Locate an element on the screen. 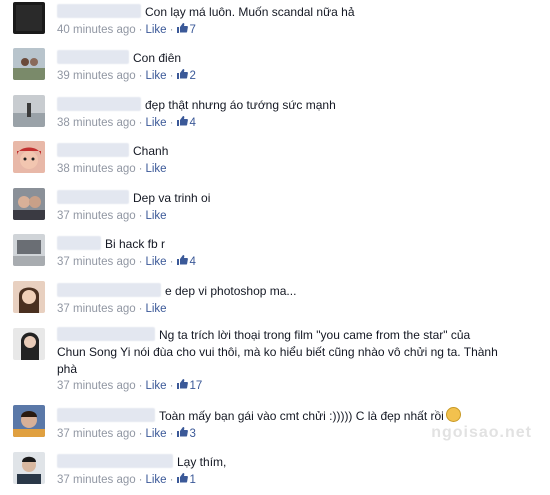 The image size is (550, 495). comment-time: 40 minutes ago is located at coordinates (96, 30).